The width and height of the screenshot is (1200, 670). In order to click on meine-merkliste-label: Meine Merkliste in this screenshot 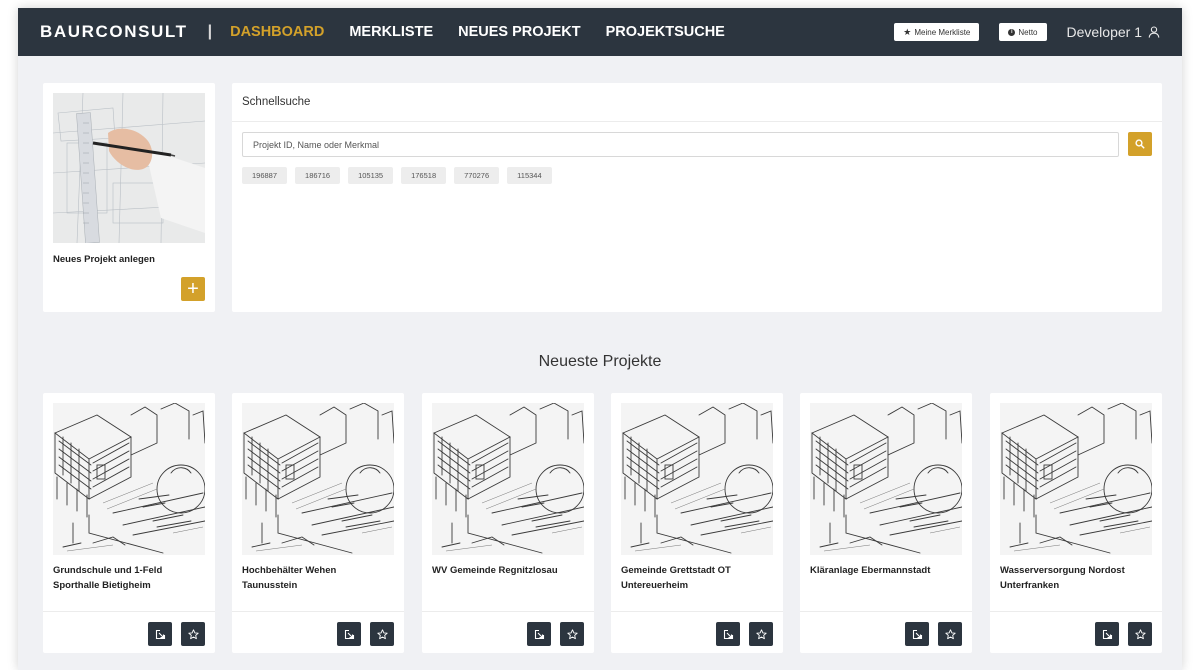, I will do `click(942, 32)`.